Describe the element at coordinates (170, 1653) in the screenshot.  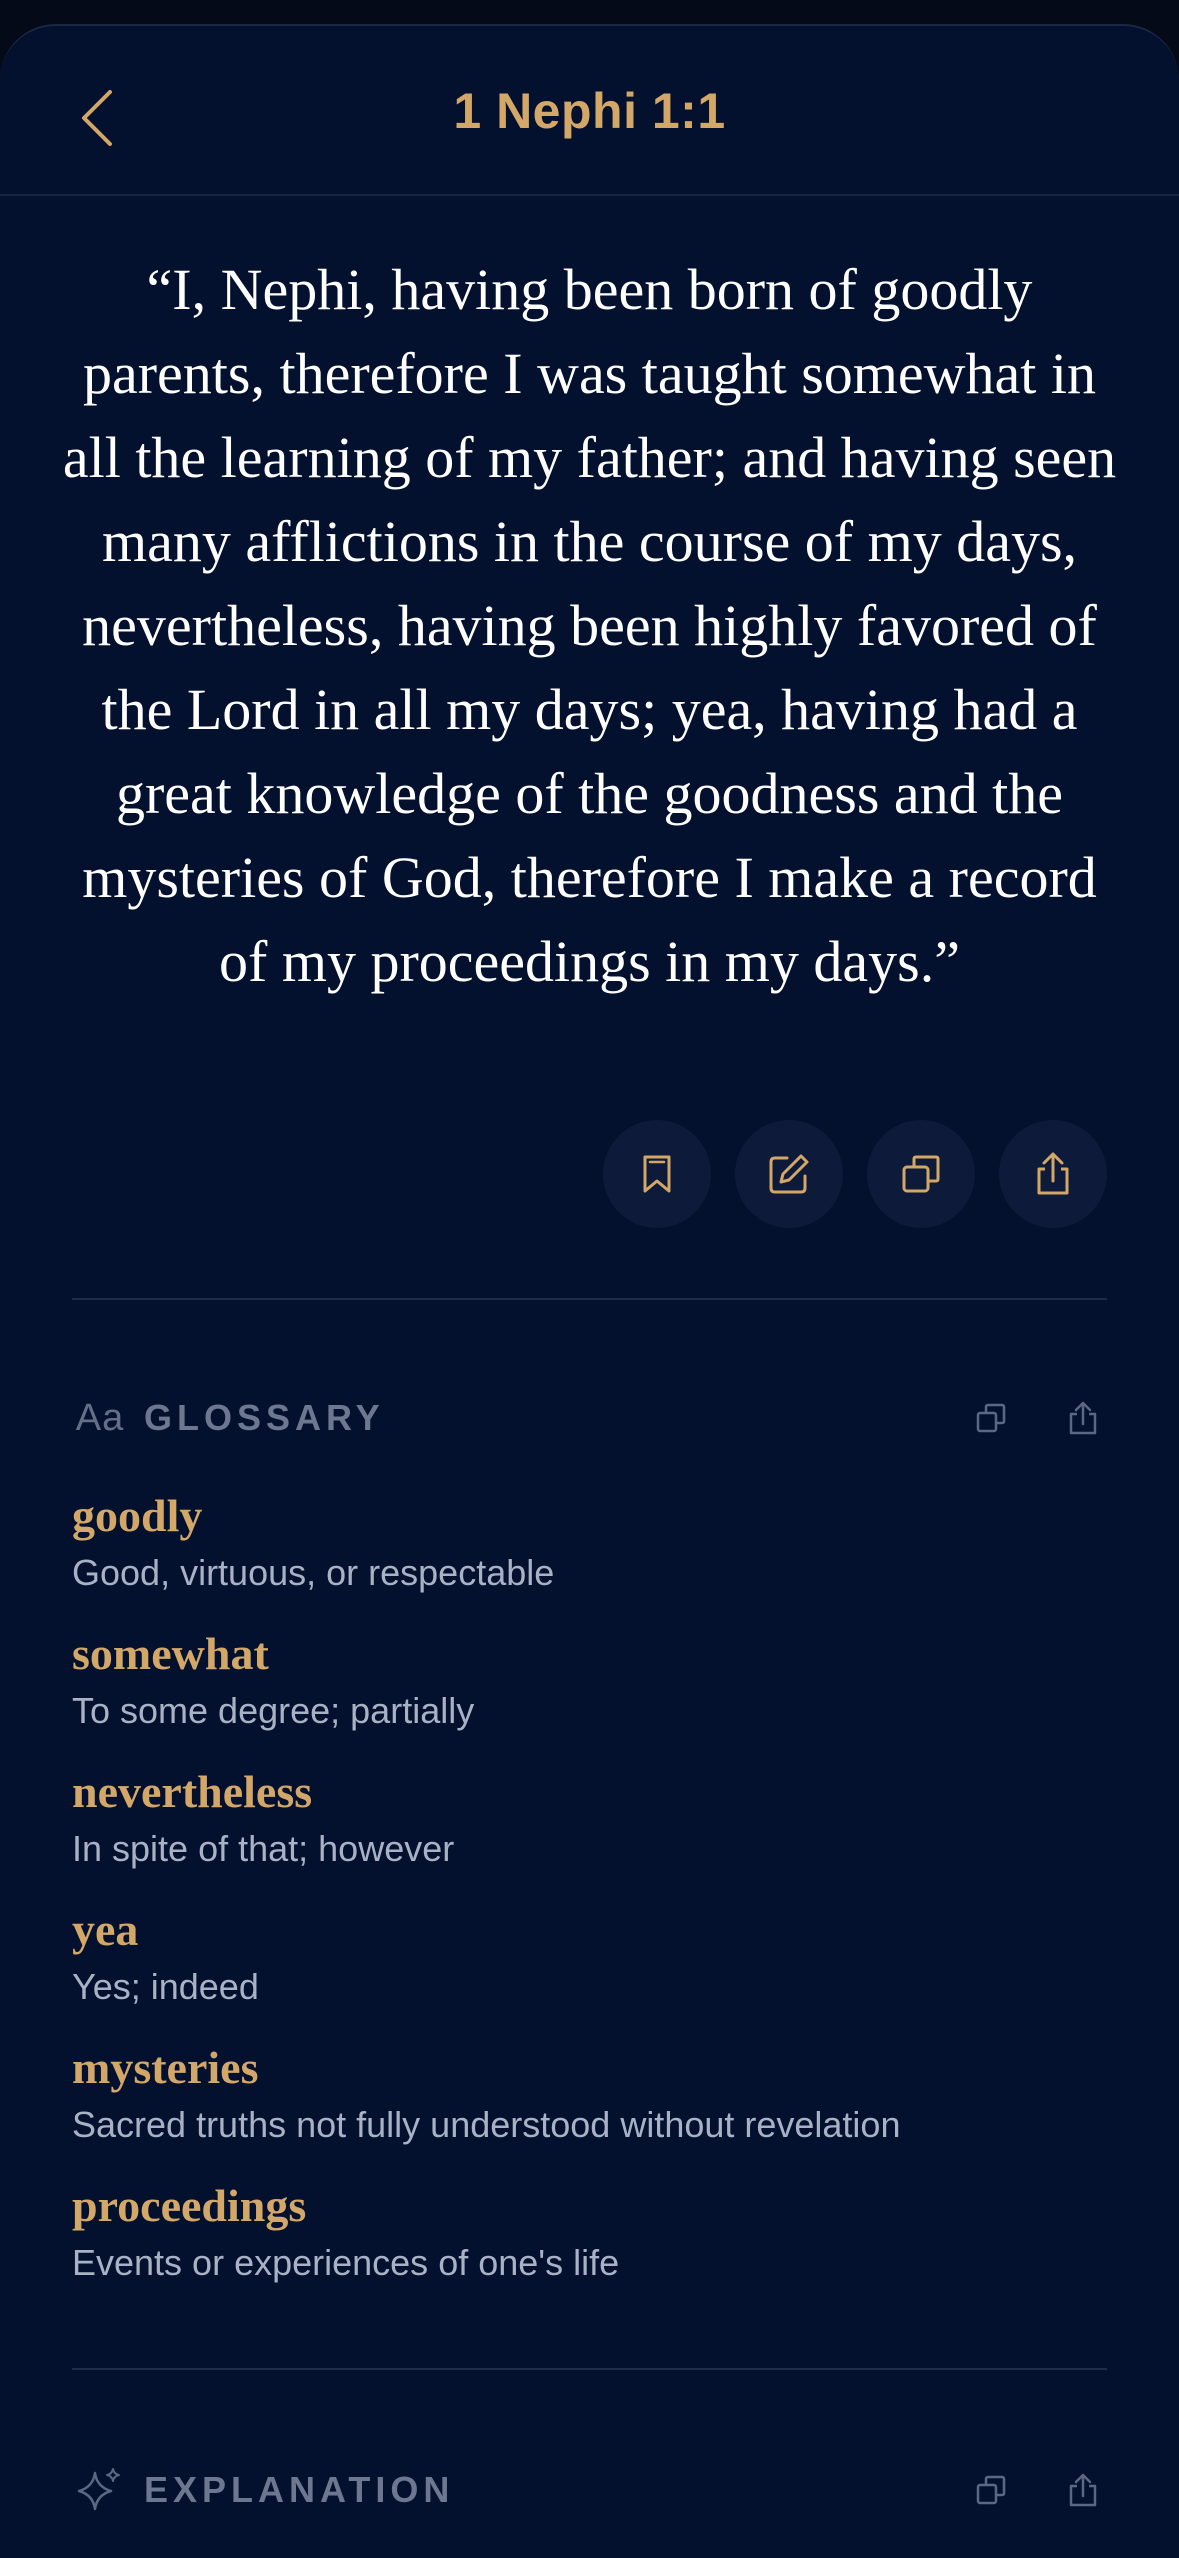
I see `glossary-term: somewhat` at that location.